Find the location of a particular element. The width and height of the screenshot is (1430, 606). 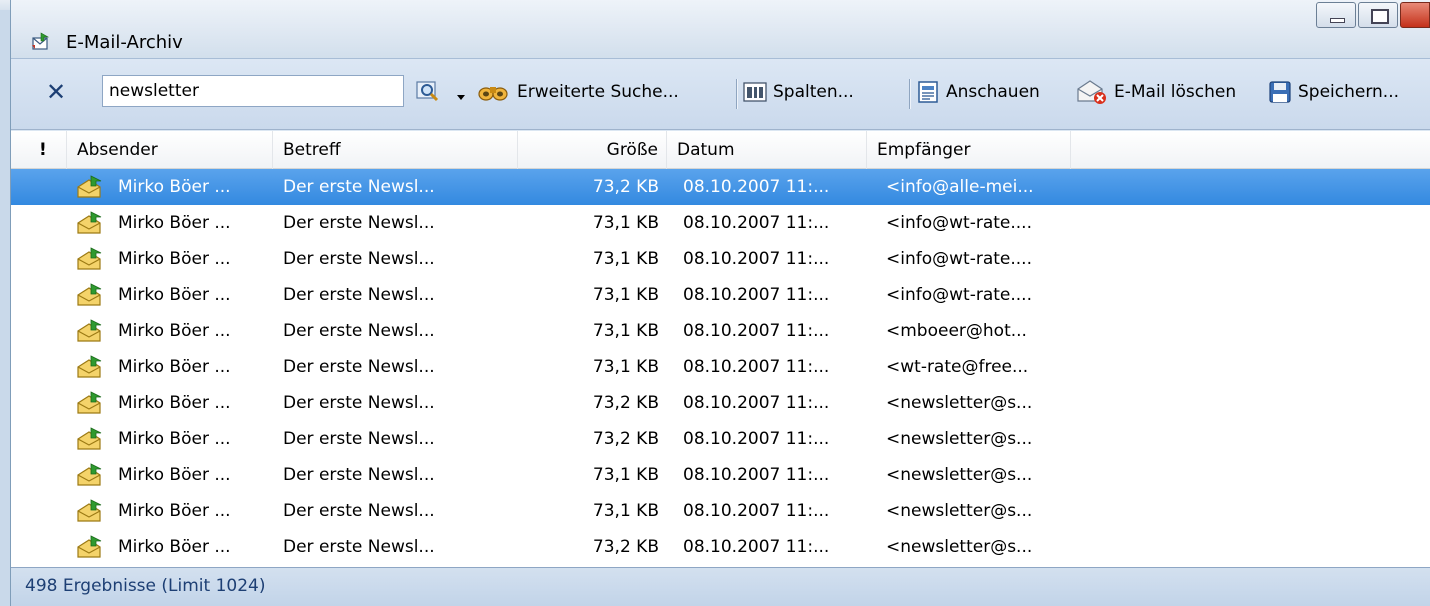

status-bar: 498 Ergebnisse (Limit 1024) is located at coordinates (720, 586).